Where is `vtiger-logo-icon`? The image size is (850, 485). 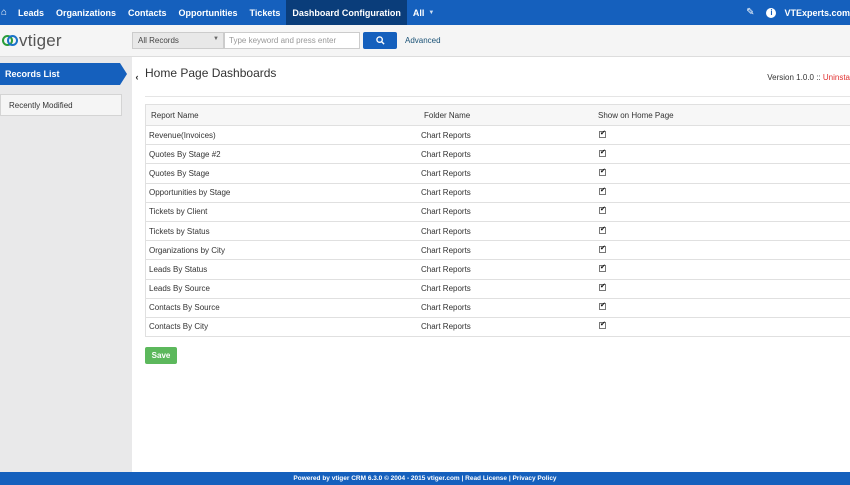 vtiger-logo-icon is located at coordinates (10, 41).